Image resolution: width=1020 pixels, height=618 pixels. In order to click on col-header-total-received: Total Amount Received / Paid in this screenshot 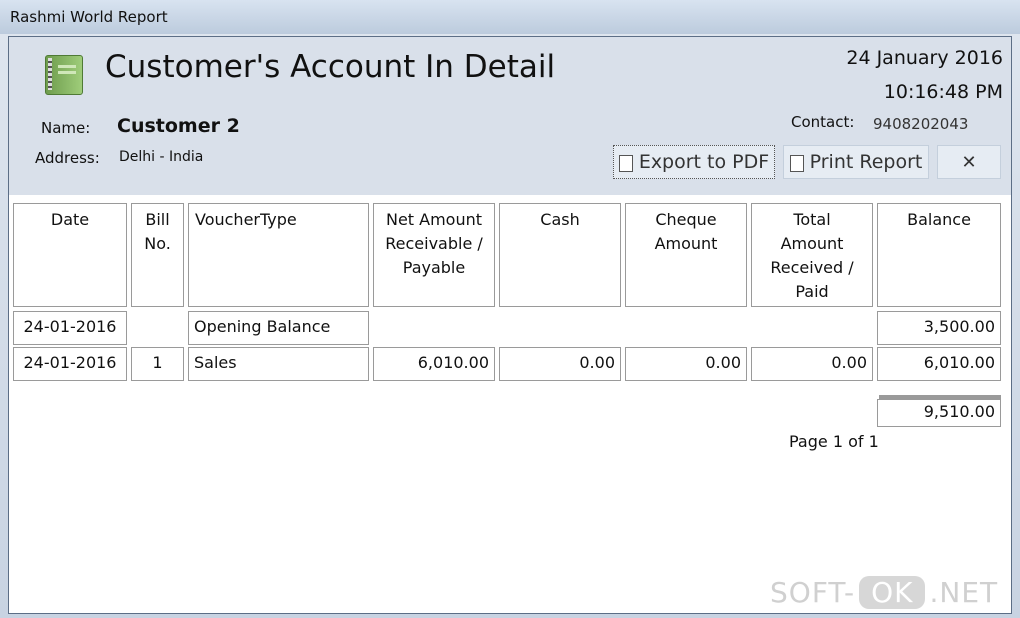, I will do `click(812, 255)`.